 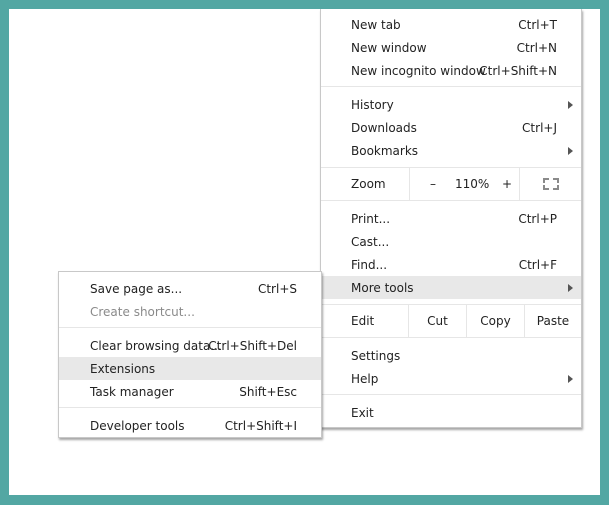 What do you see at coordinates (382, 287) in the screenshot?
I see `menu-item-label: More tools` at bounding box center [382, 287].